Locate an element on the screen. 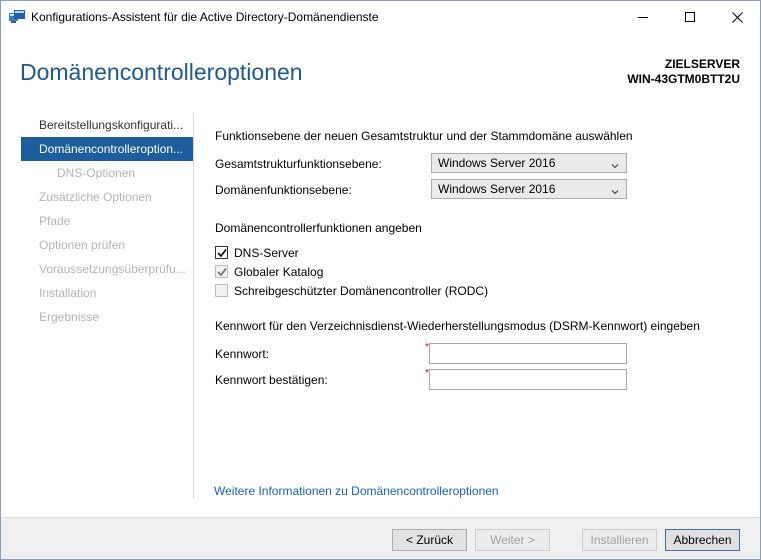 This screenshot has height=560, width=761. button-bar: < Zurück Weiter > Installieren Abbrechen is located at coordinates (380, 538).